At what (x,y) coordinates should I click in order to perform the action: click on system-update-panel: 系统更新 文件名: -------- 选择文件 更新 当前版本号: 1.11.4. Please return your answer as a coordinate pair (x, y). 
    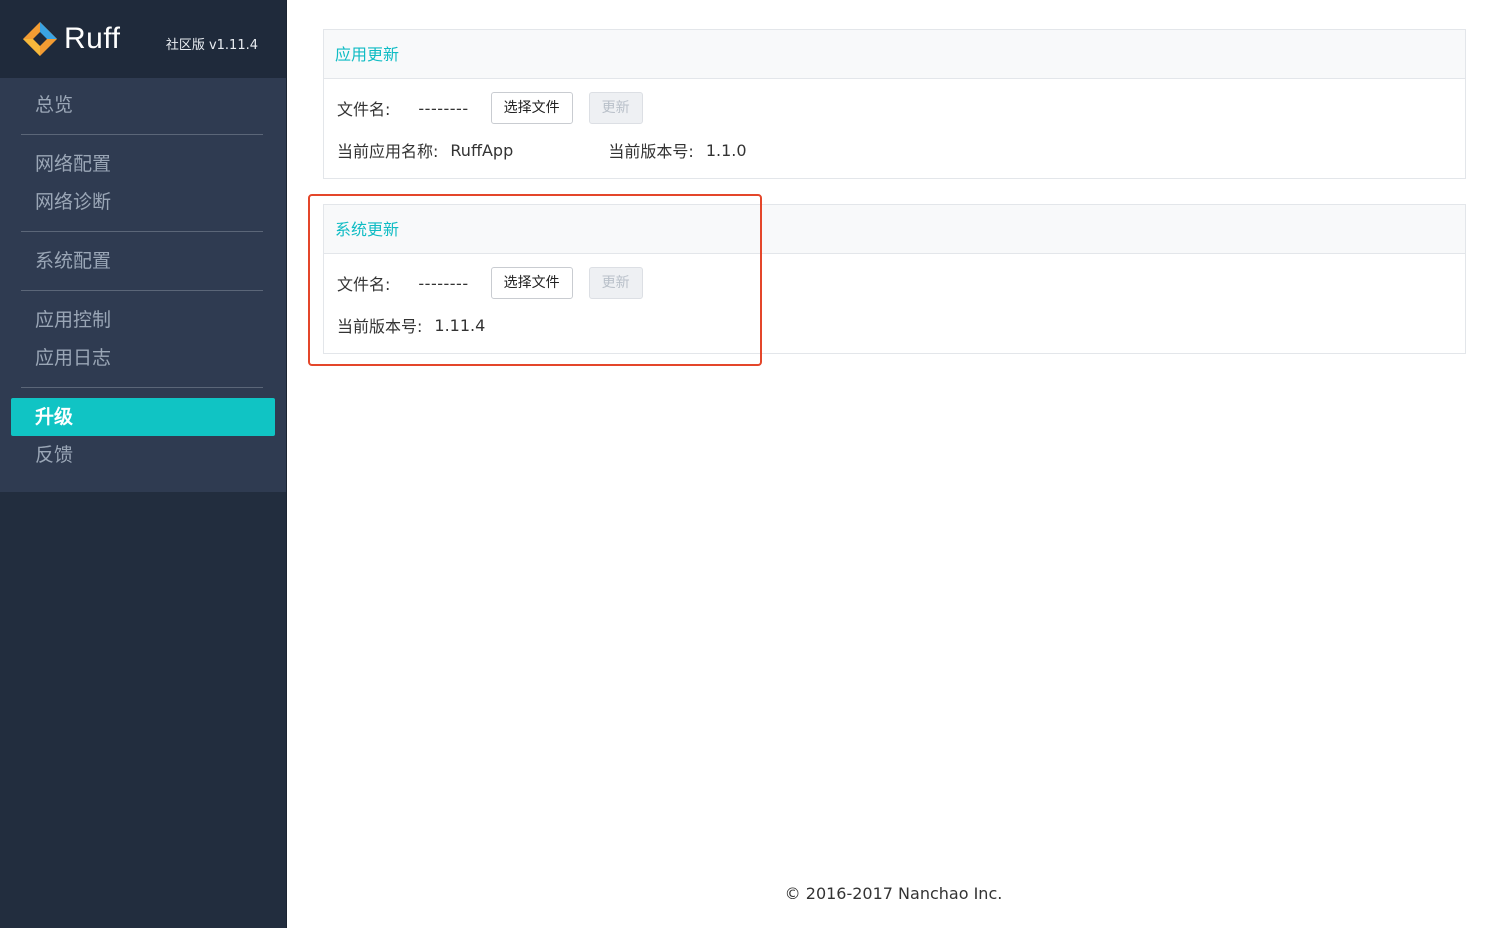
    Looking at the image, I should click on (894, 279).